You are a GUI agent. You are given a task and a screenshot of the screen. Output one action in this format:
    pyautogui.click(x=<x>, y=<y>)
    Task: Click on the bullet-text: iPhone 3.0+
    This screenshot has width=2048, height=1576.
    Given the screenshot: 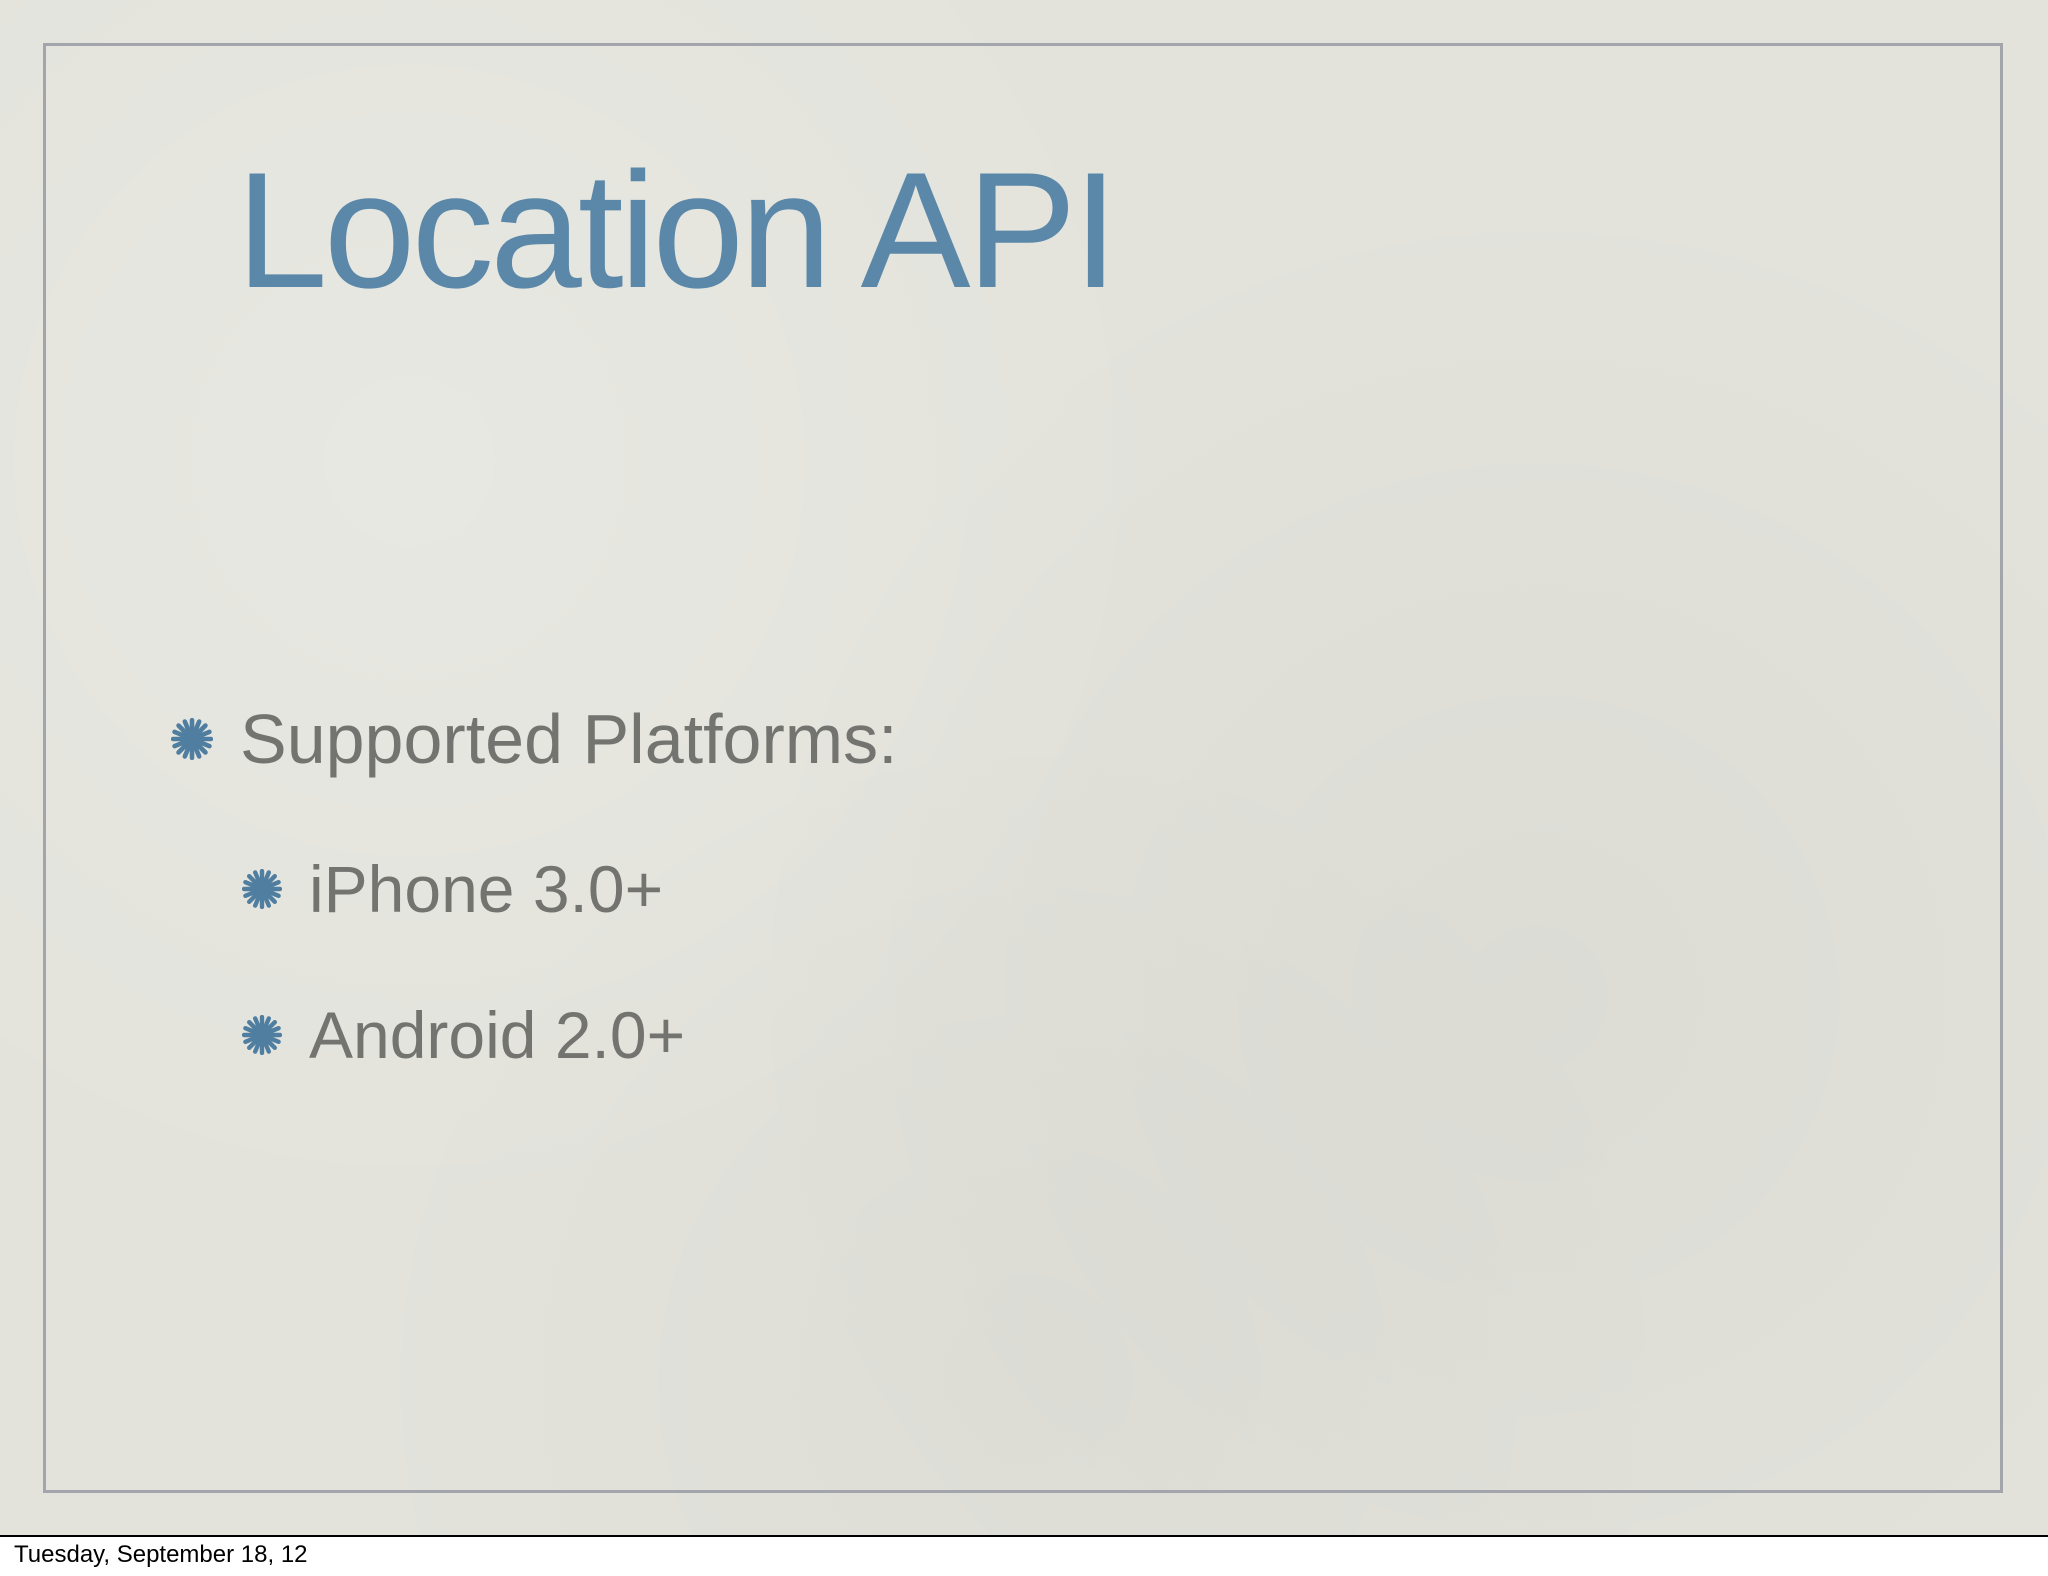 What is the action you would take?
    pyautogui.click(x=486, y=889)
    